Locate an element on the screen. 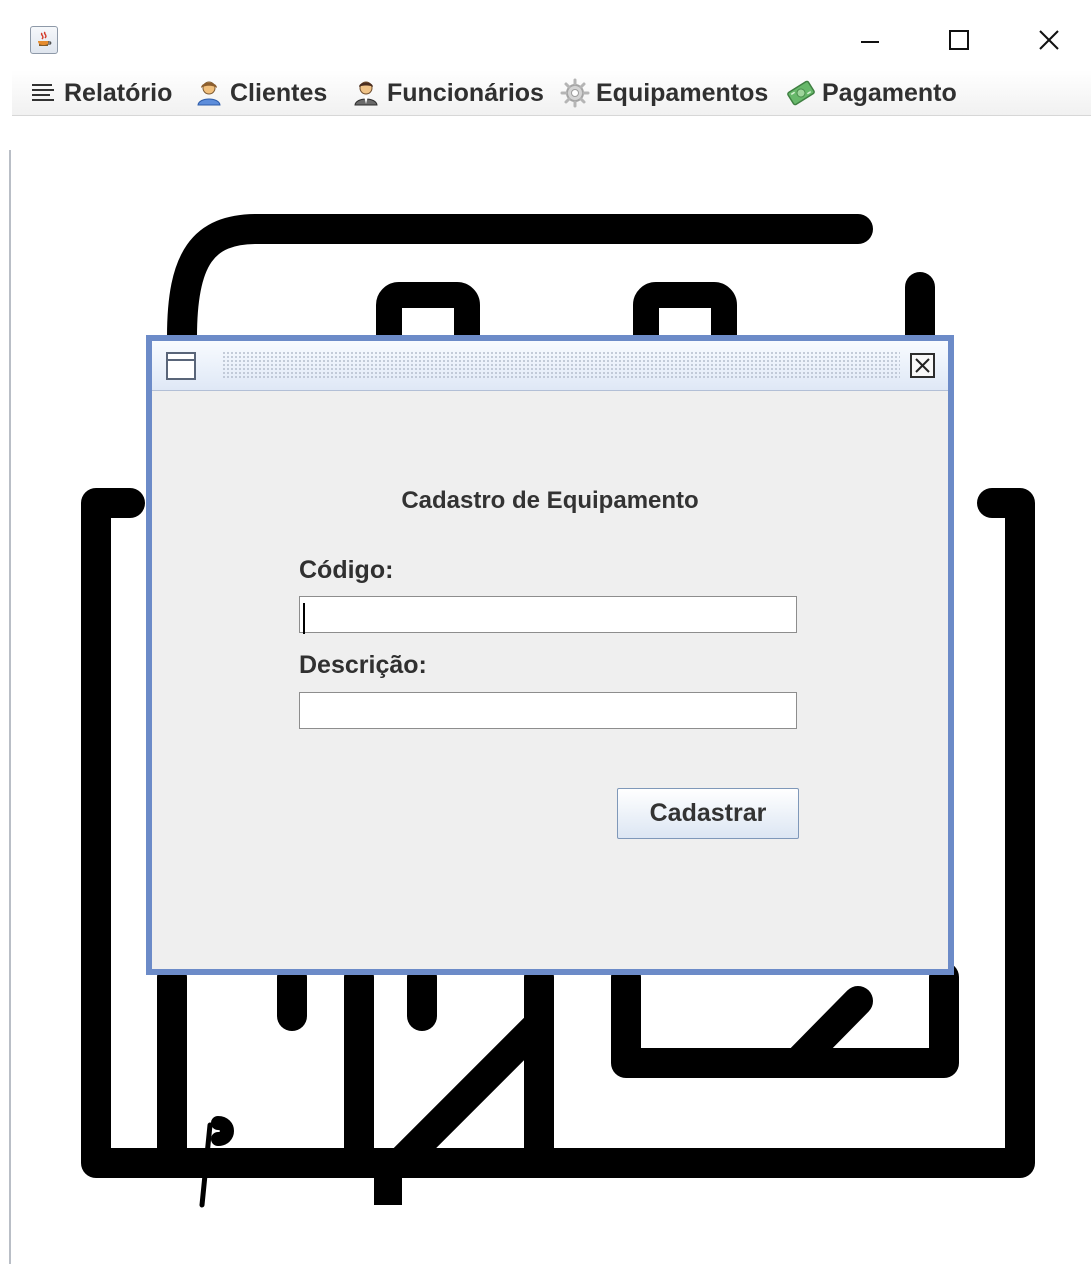 The image size is (1091, 1264). close-button is located at coordinates (1049, 40).